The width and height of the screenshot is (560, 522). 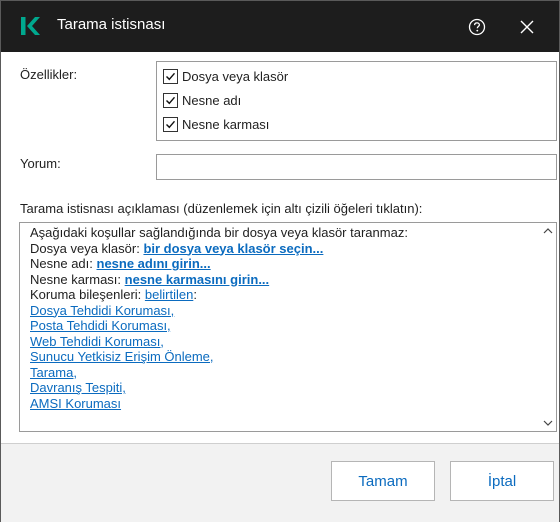 I want to click on components-suffix: :, so click(x=195, y=294).